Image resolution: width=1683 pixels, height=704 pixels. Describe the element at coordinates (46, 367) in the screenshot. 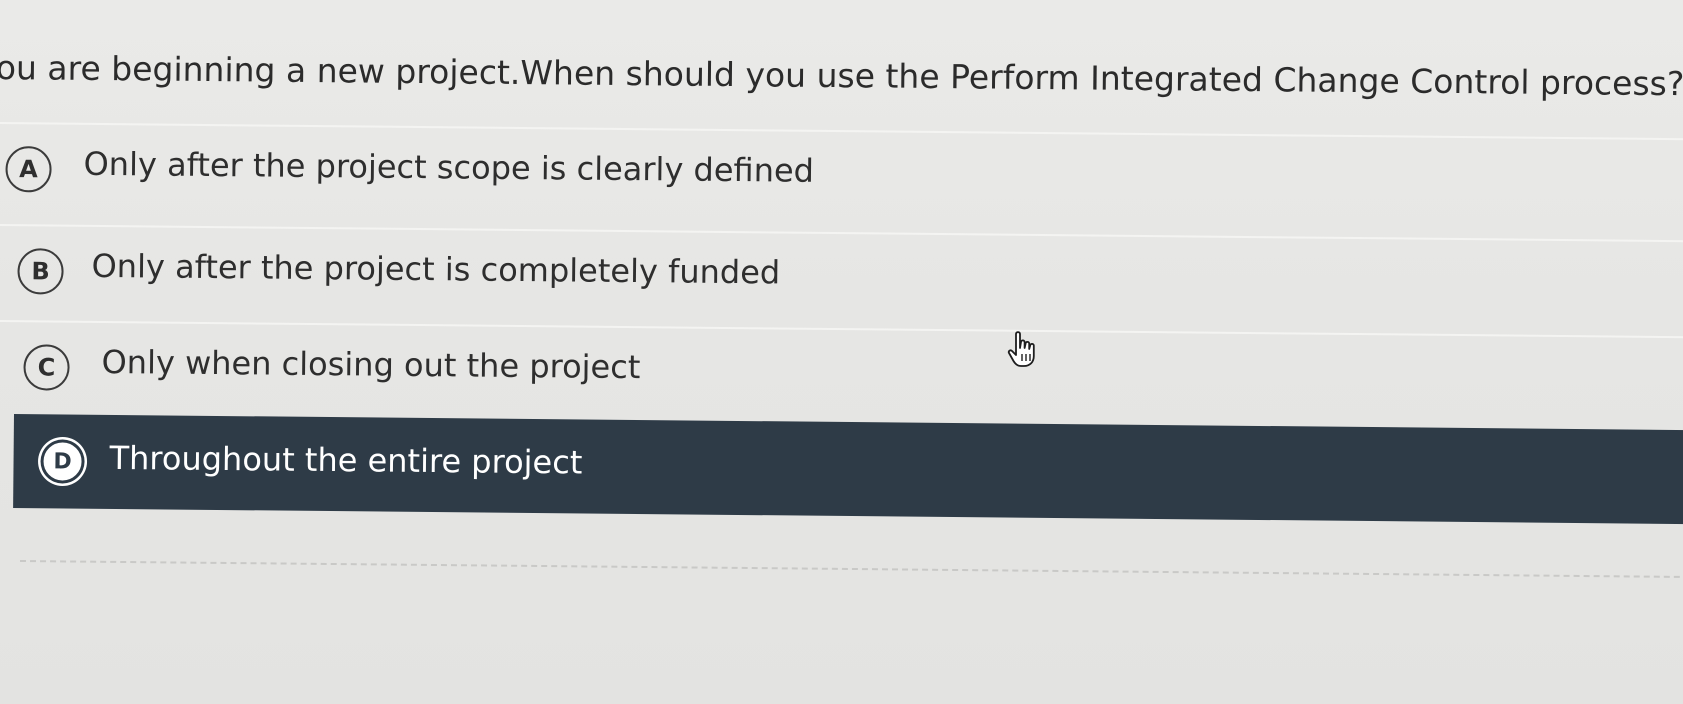

I see `option-letter-badge: C` at that location.